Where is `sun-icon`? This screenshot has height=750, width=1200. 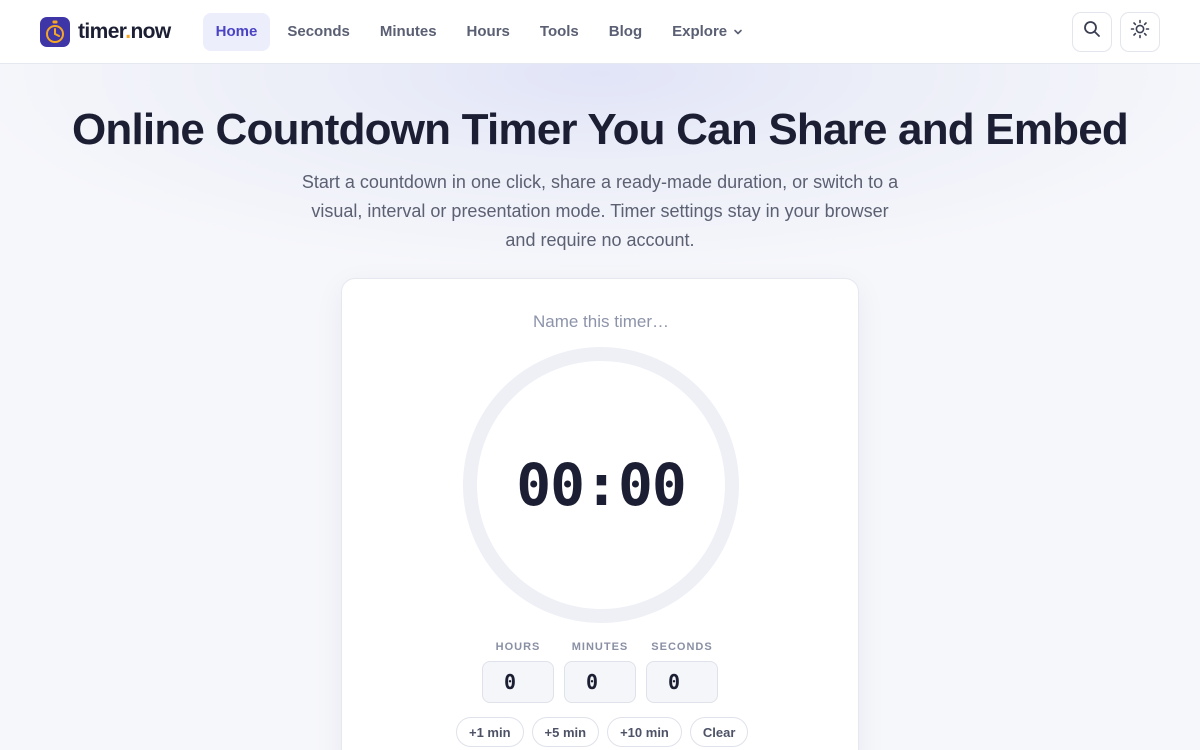 sun-icon is located at coordinates (1140, 31).